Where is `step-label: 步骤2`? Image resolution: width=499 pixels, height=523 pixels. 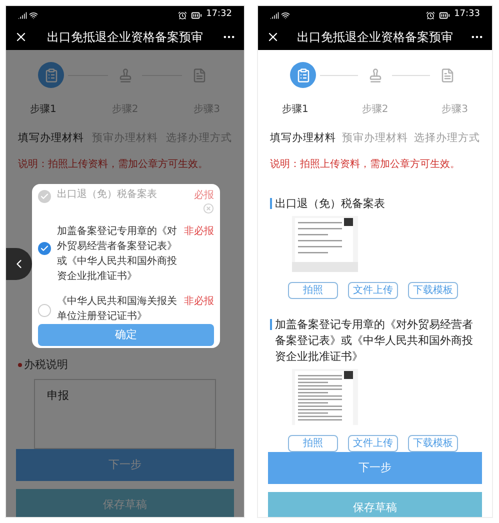
step-label: 步骤2 is located at coordinates (375, 109).